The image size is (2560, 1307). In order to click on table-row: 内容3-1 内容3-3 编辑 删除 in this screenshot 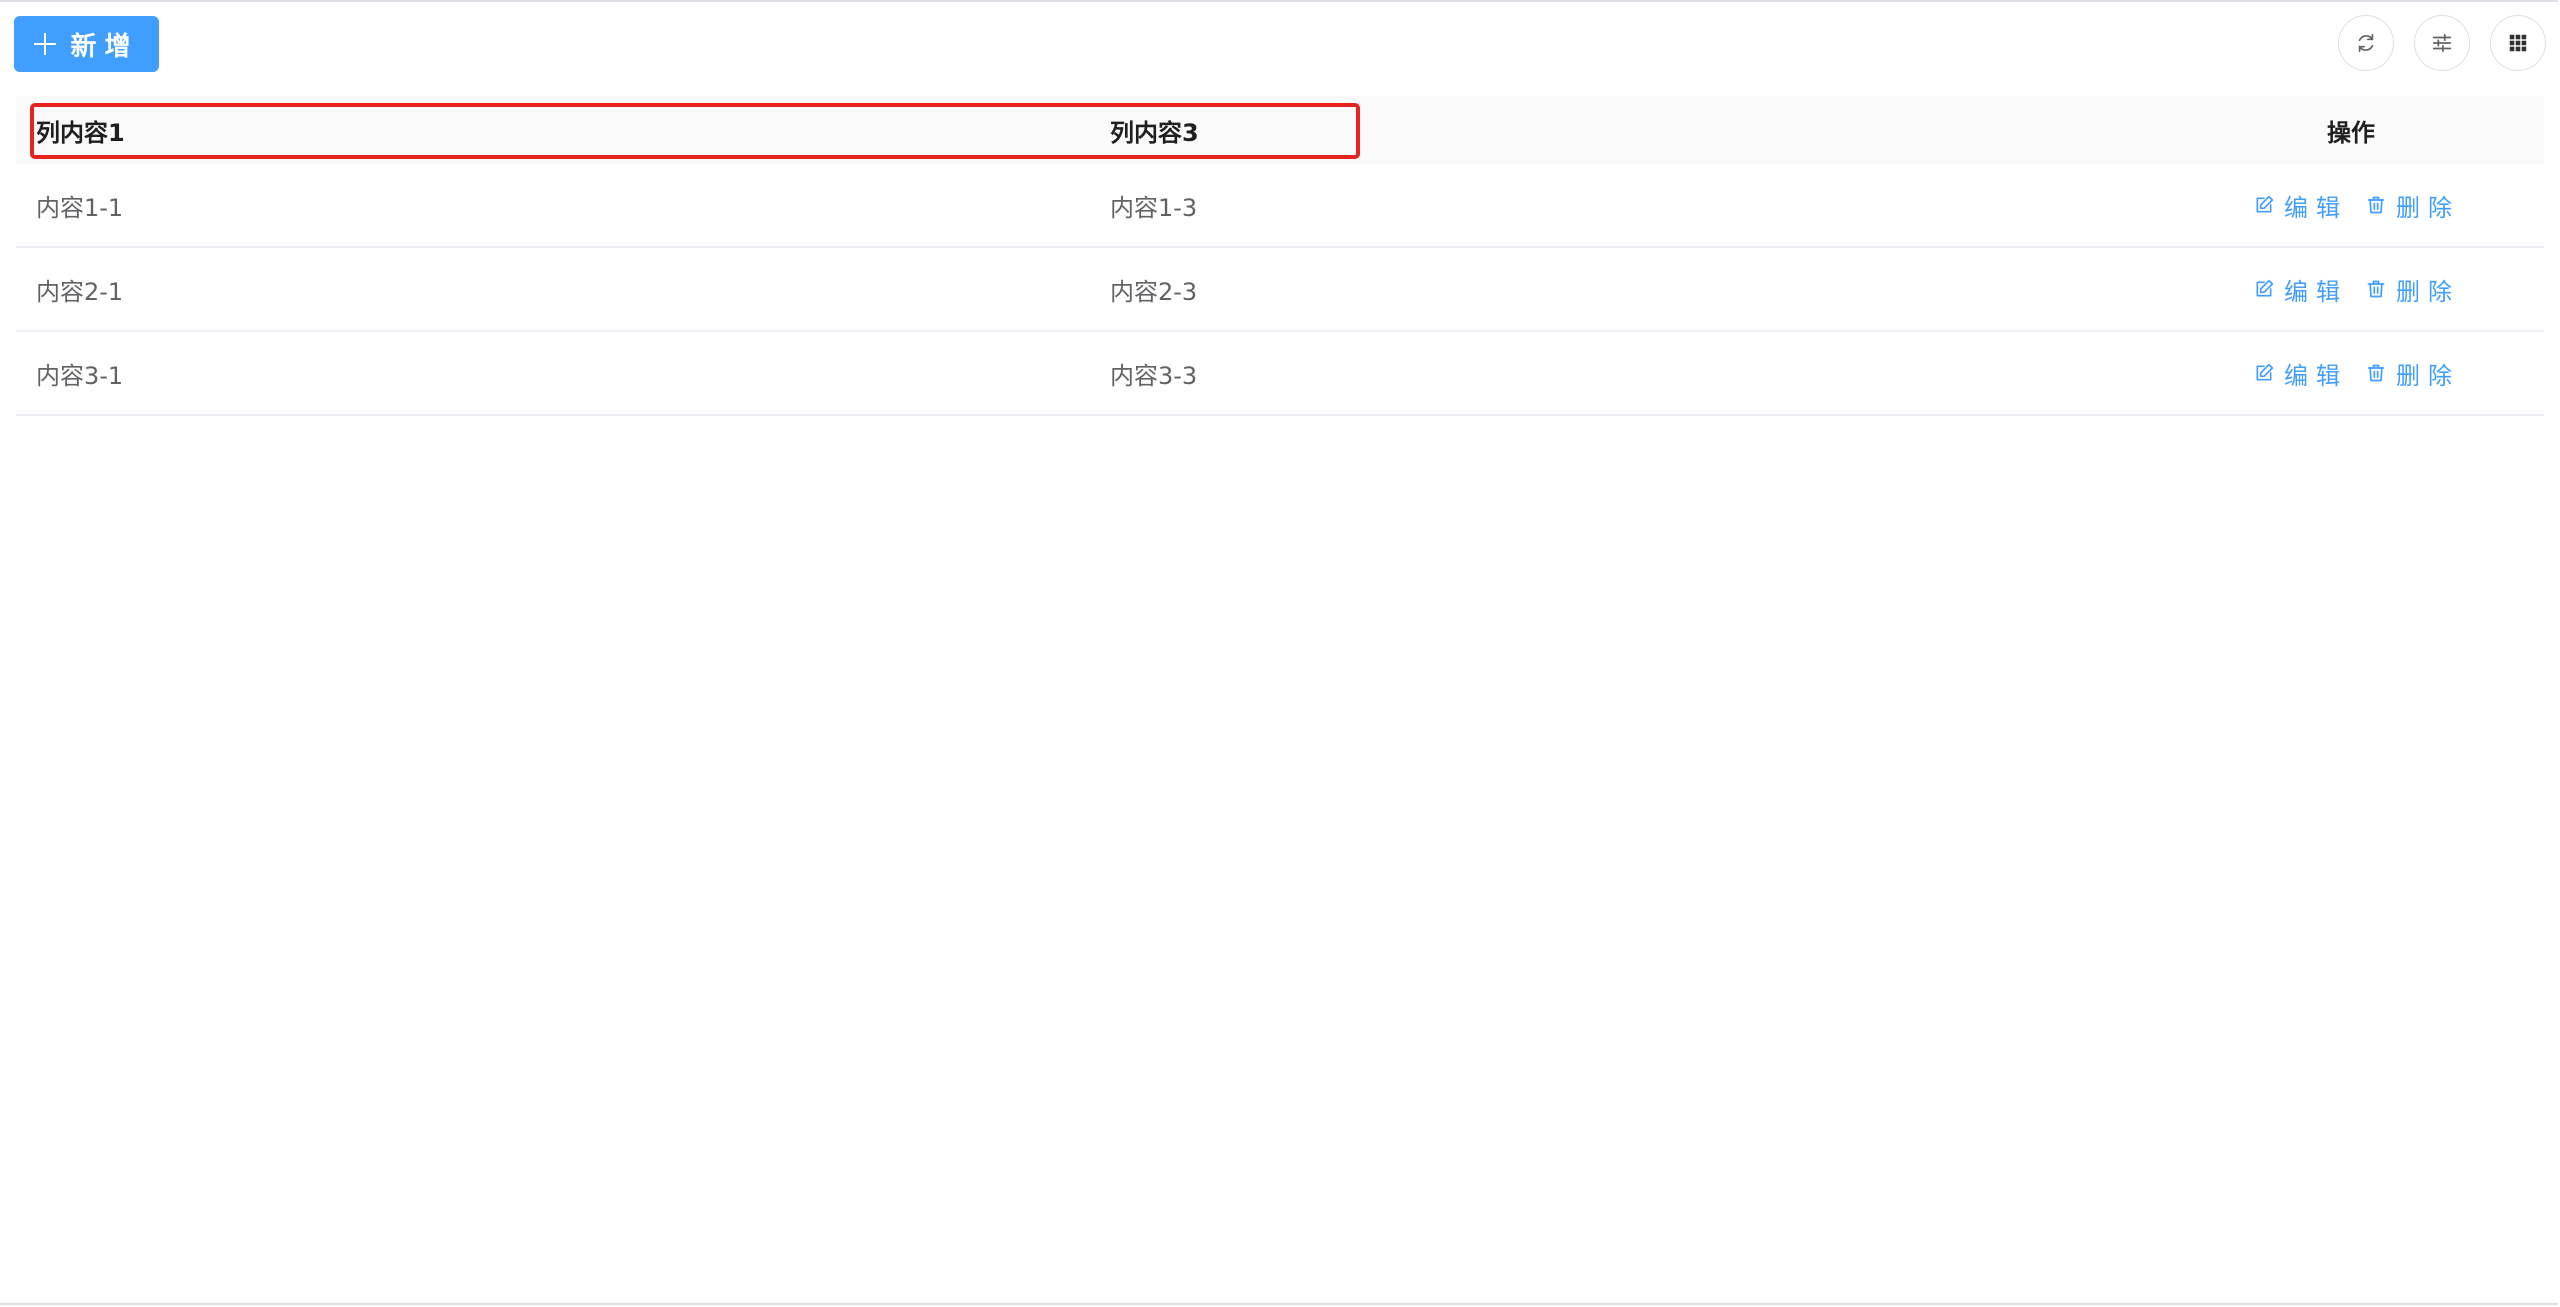, I will do `click(1280, 374)`.